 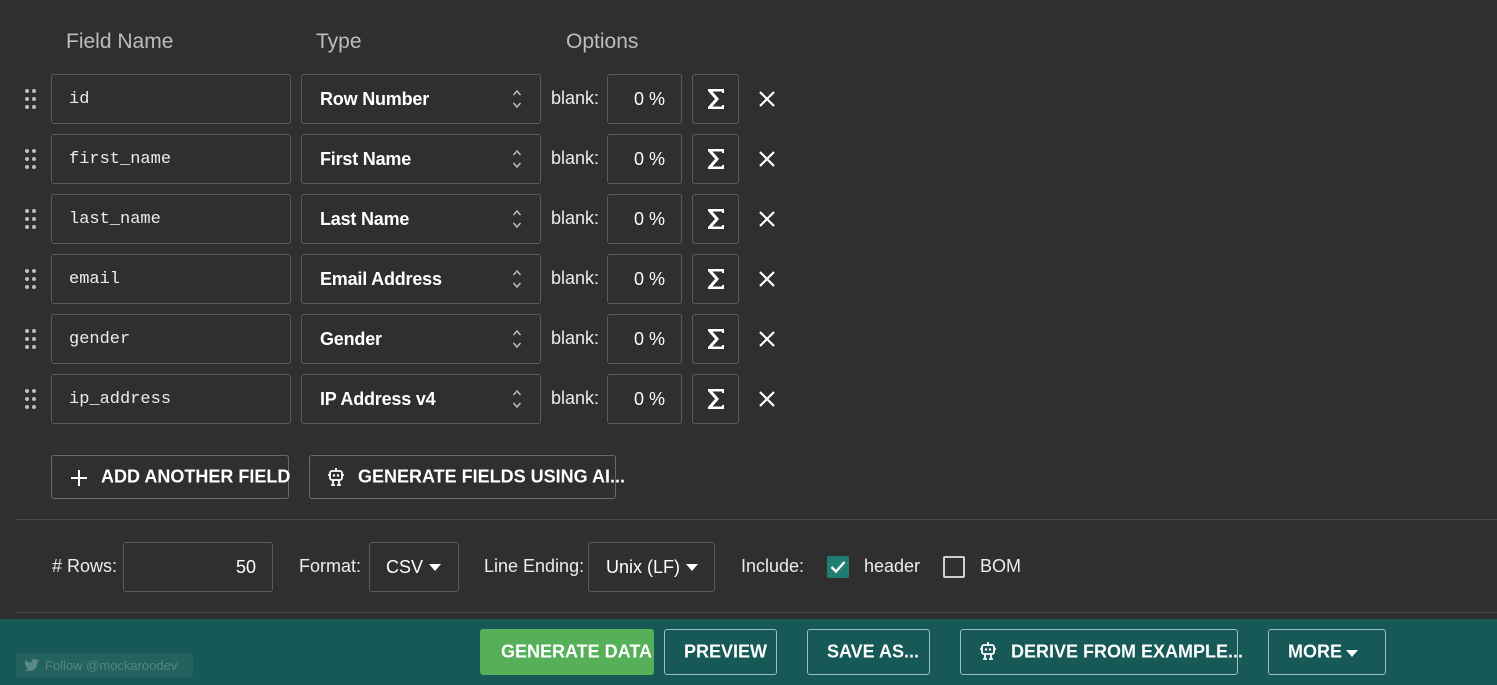 I want to click on bom-checkbox, so click(x=954, y=567).